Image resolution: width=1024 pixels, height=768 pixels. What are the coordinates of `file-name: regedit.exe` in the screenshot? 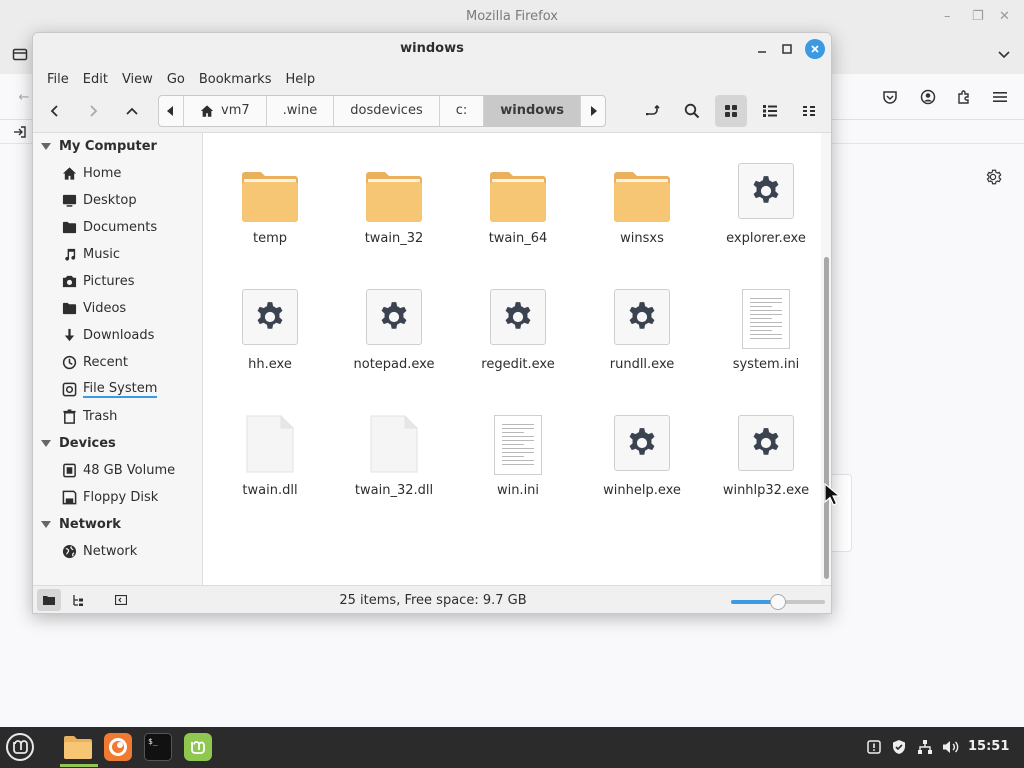 It's located at (518, 364).